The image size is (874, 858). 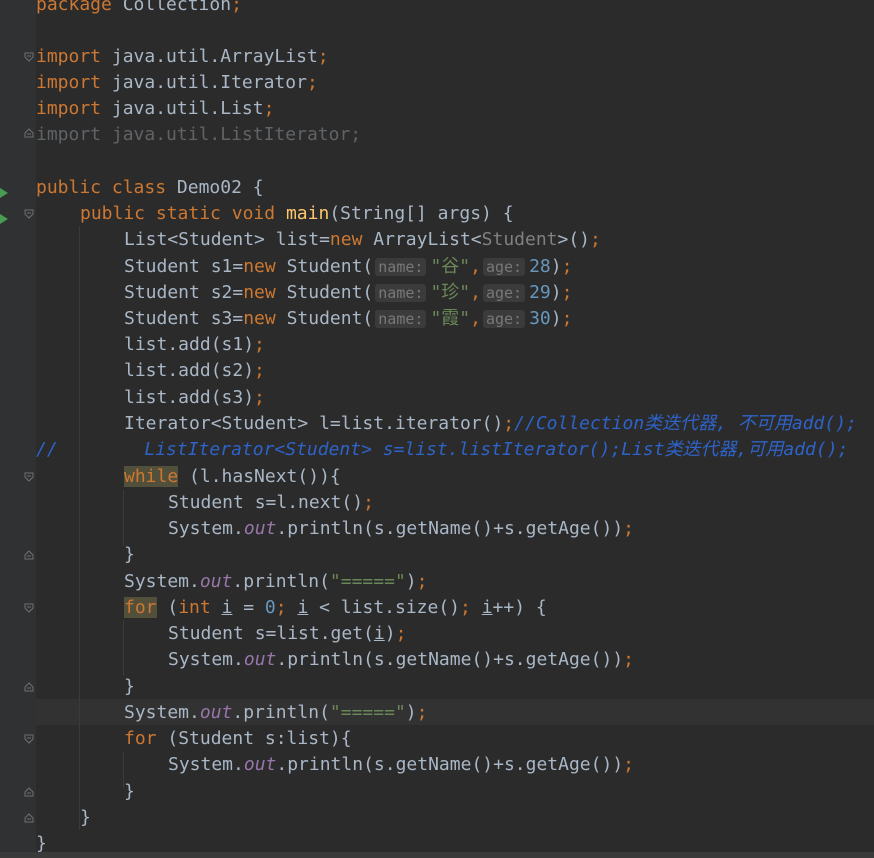 I want to click on code-line: list.add(s1);, so click(x=194, y=344).